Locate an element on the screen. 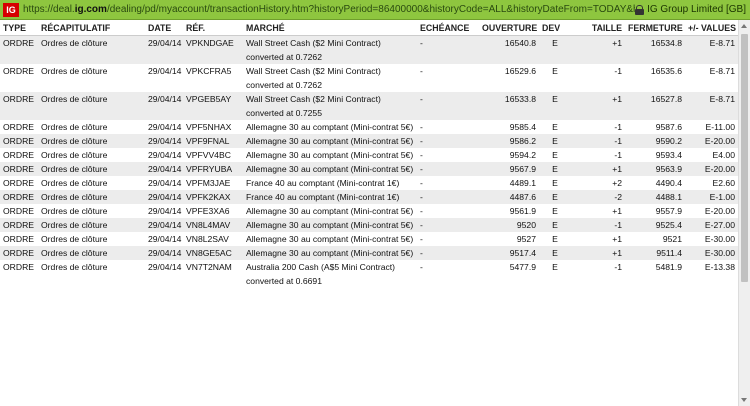 This screenshot has width=750, height=406. row-pl: E-20.00 is located at coordinates (711, 141).